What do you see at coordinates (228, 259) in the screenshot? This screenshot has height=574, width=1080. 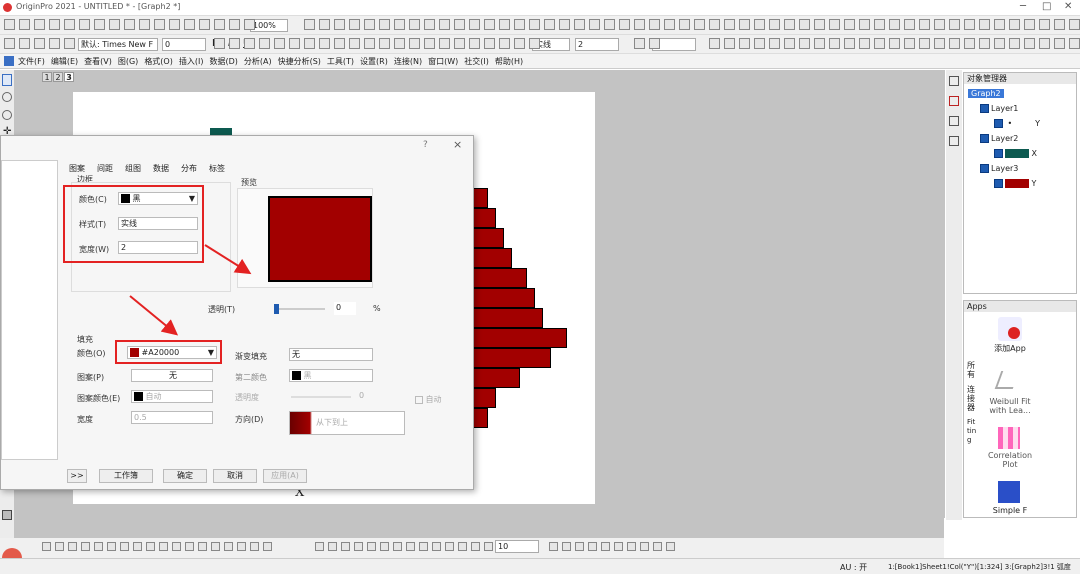 I see `arrow-to-preview` at bounding box center [228, 259].